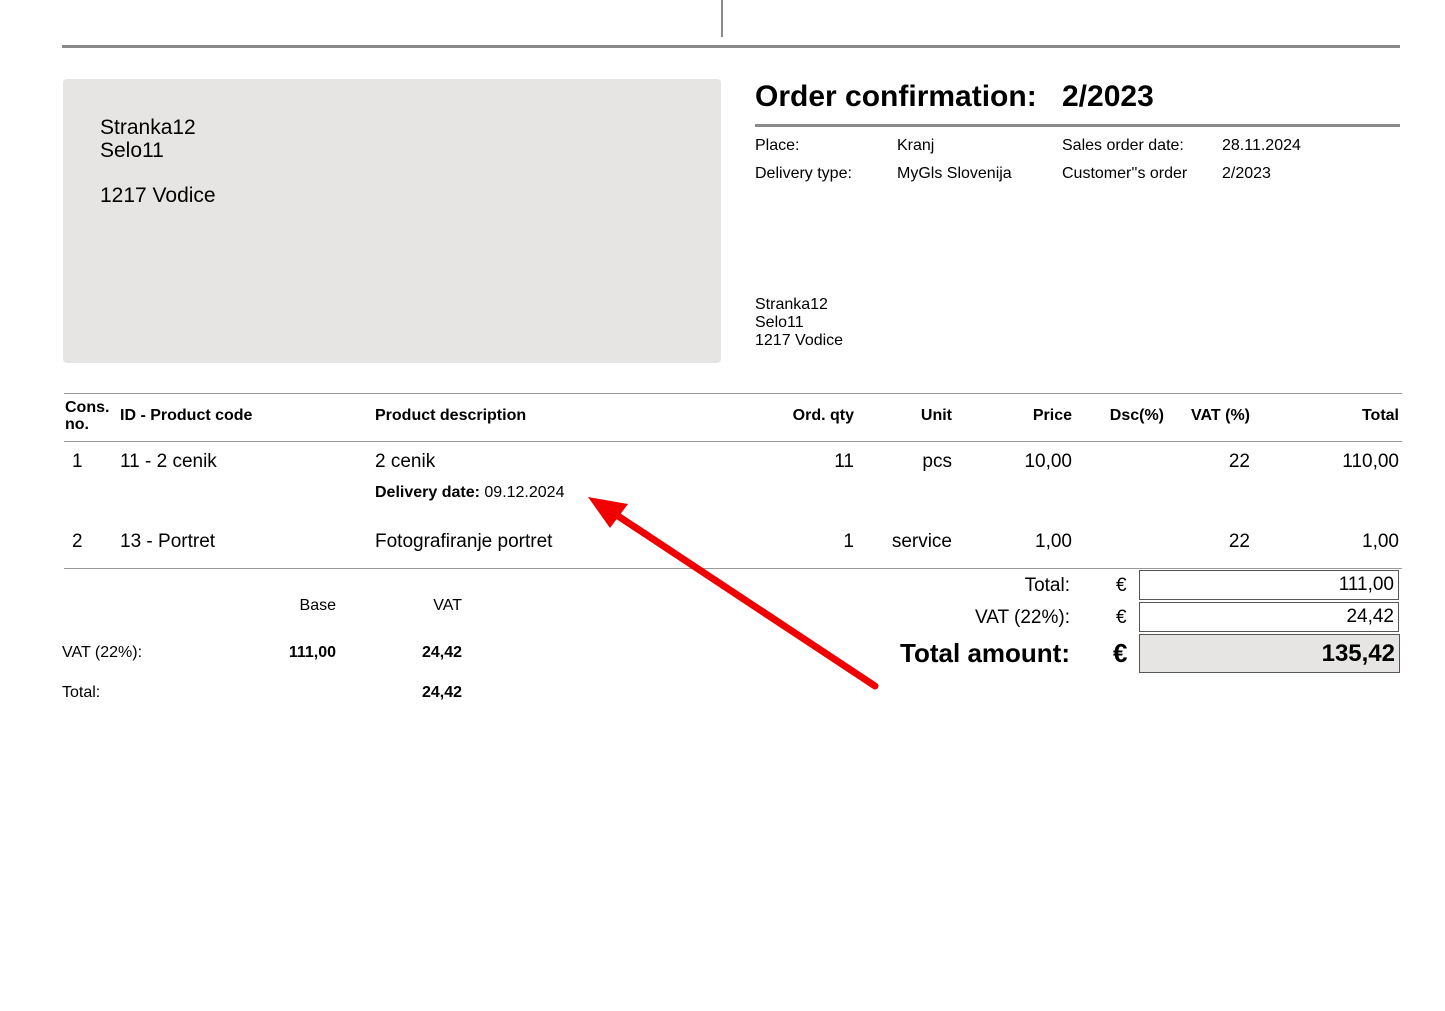 The width and height of the screenshot is (1445, 1011). What do you see at coordinates (608, 512) in the screenshot?
I see `annotation-arrow-head` at bounding box center [608, 512].